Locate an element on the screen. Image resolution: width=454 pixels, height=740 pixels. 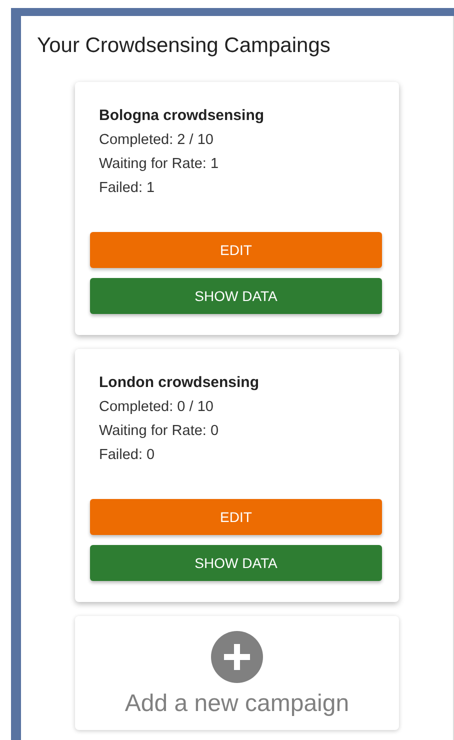
campaign-name: London crowdsensing is located at coordinates (179, 383).